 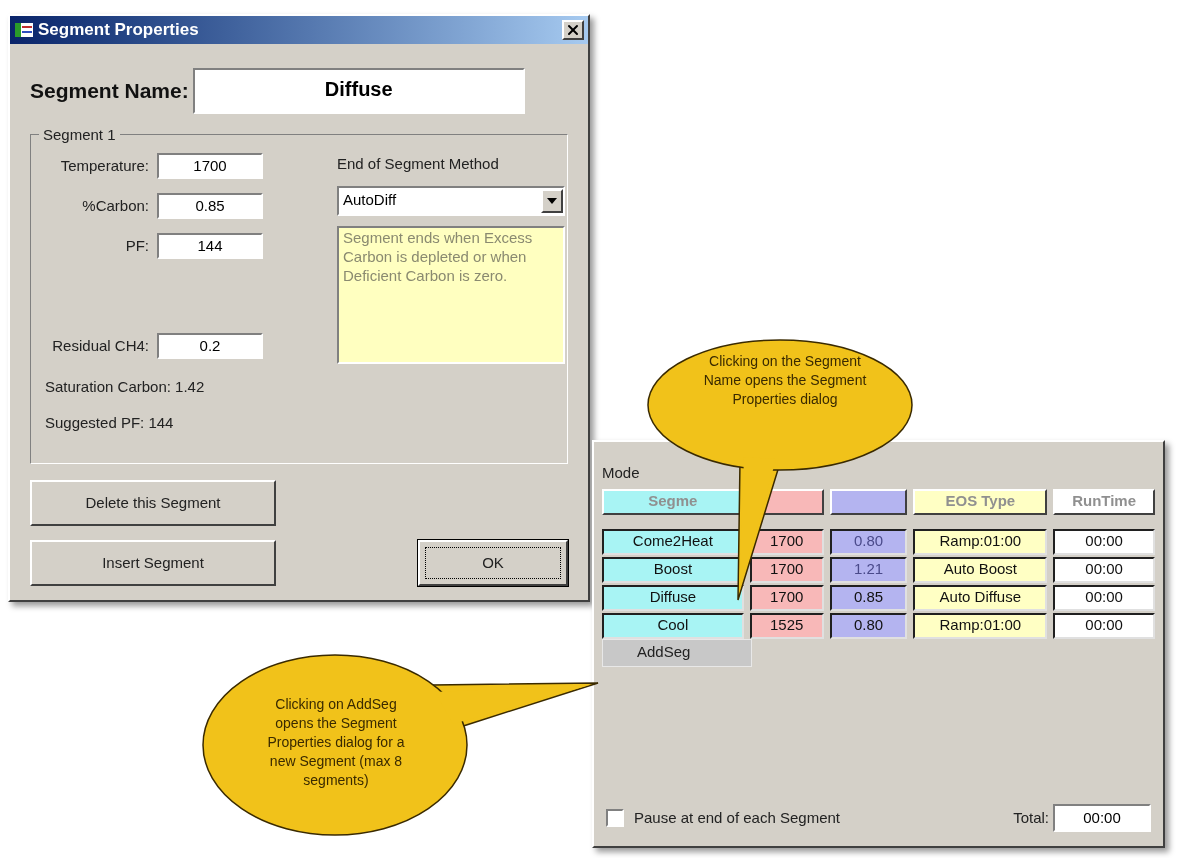 I want to click on method-dropdown: AutoDiff, so click(x=451, y=200).